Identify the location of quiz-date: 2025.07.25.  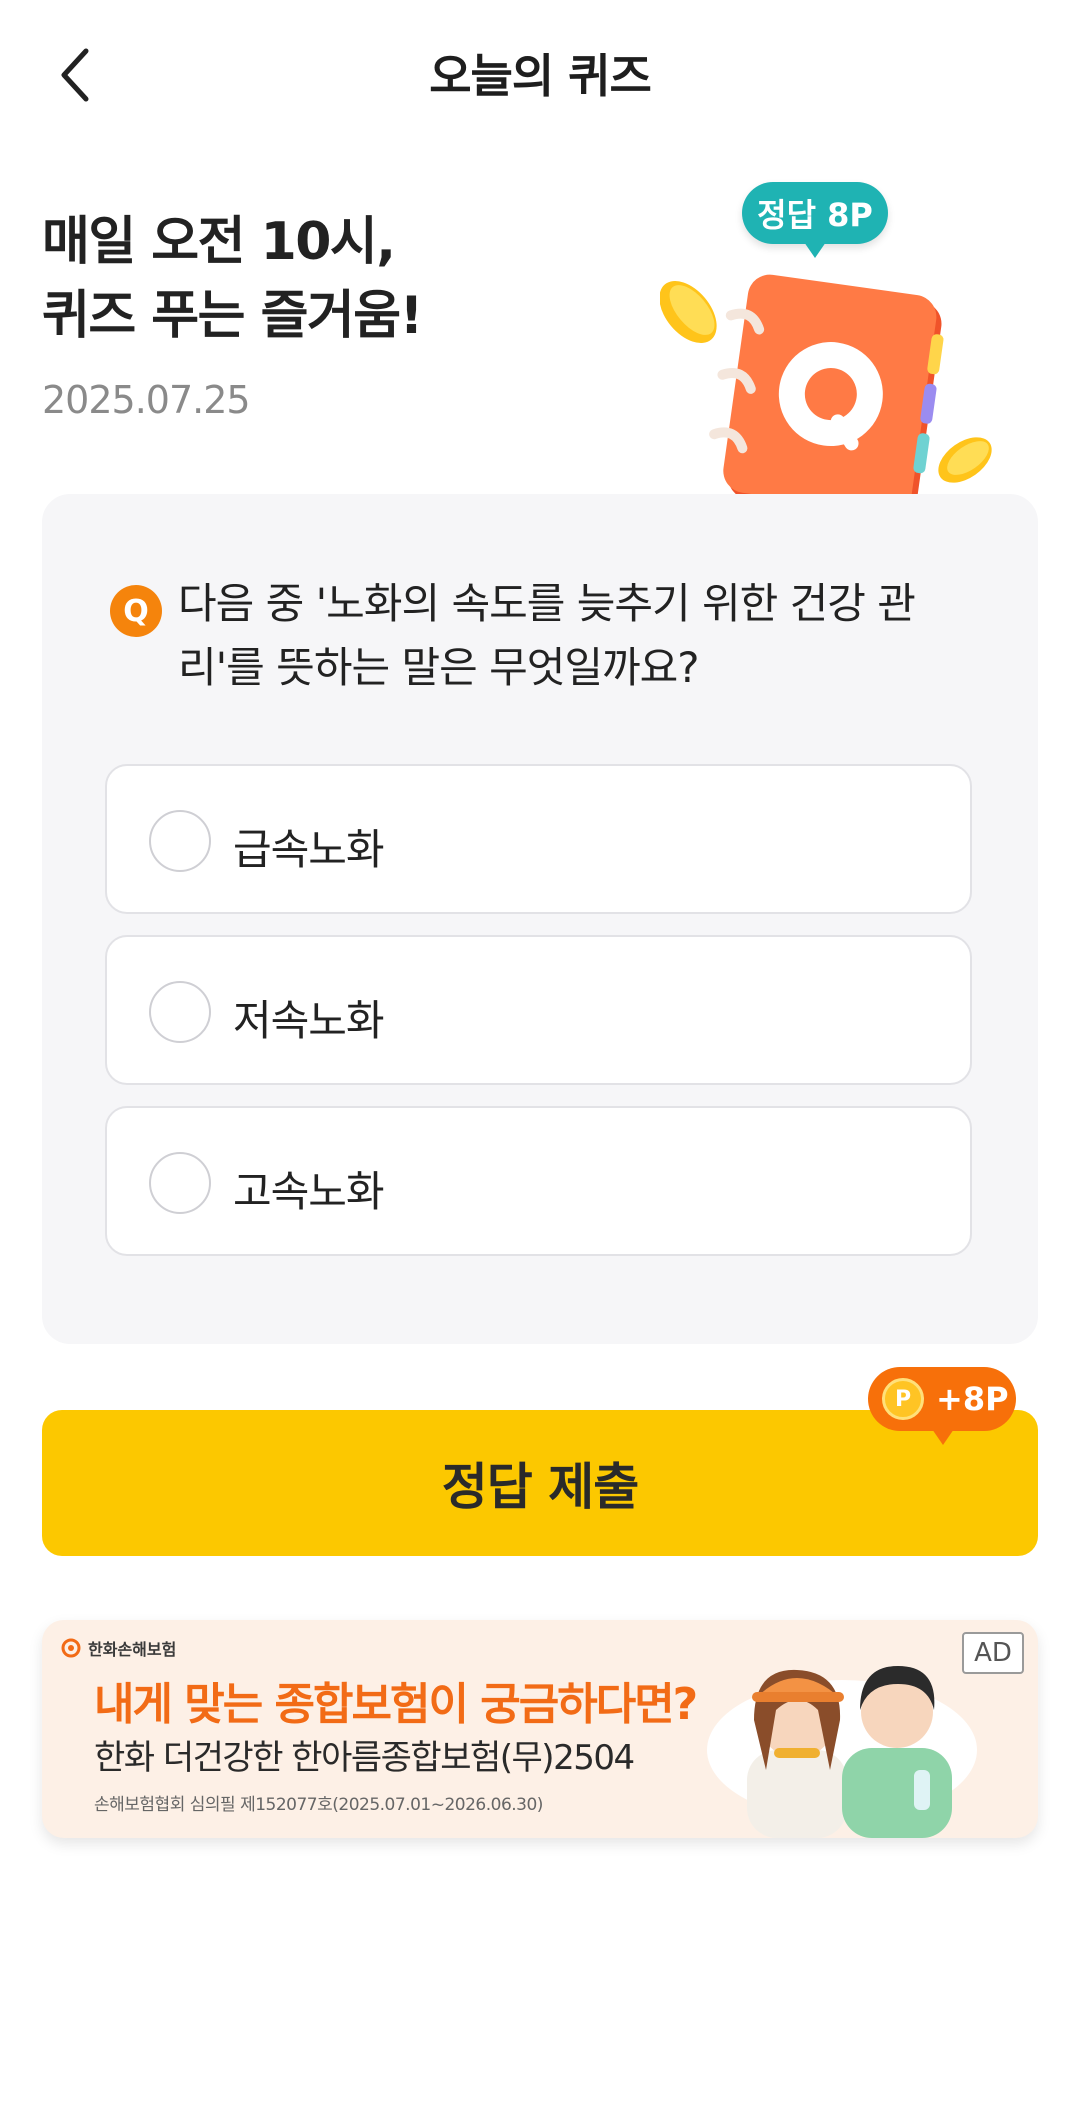
(146, 400).